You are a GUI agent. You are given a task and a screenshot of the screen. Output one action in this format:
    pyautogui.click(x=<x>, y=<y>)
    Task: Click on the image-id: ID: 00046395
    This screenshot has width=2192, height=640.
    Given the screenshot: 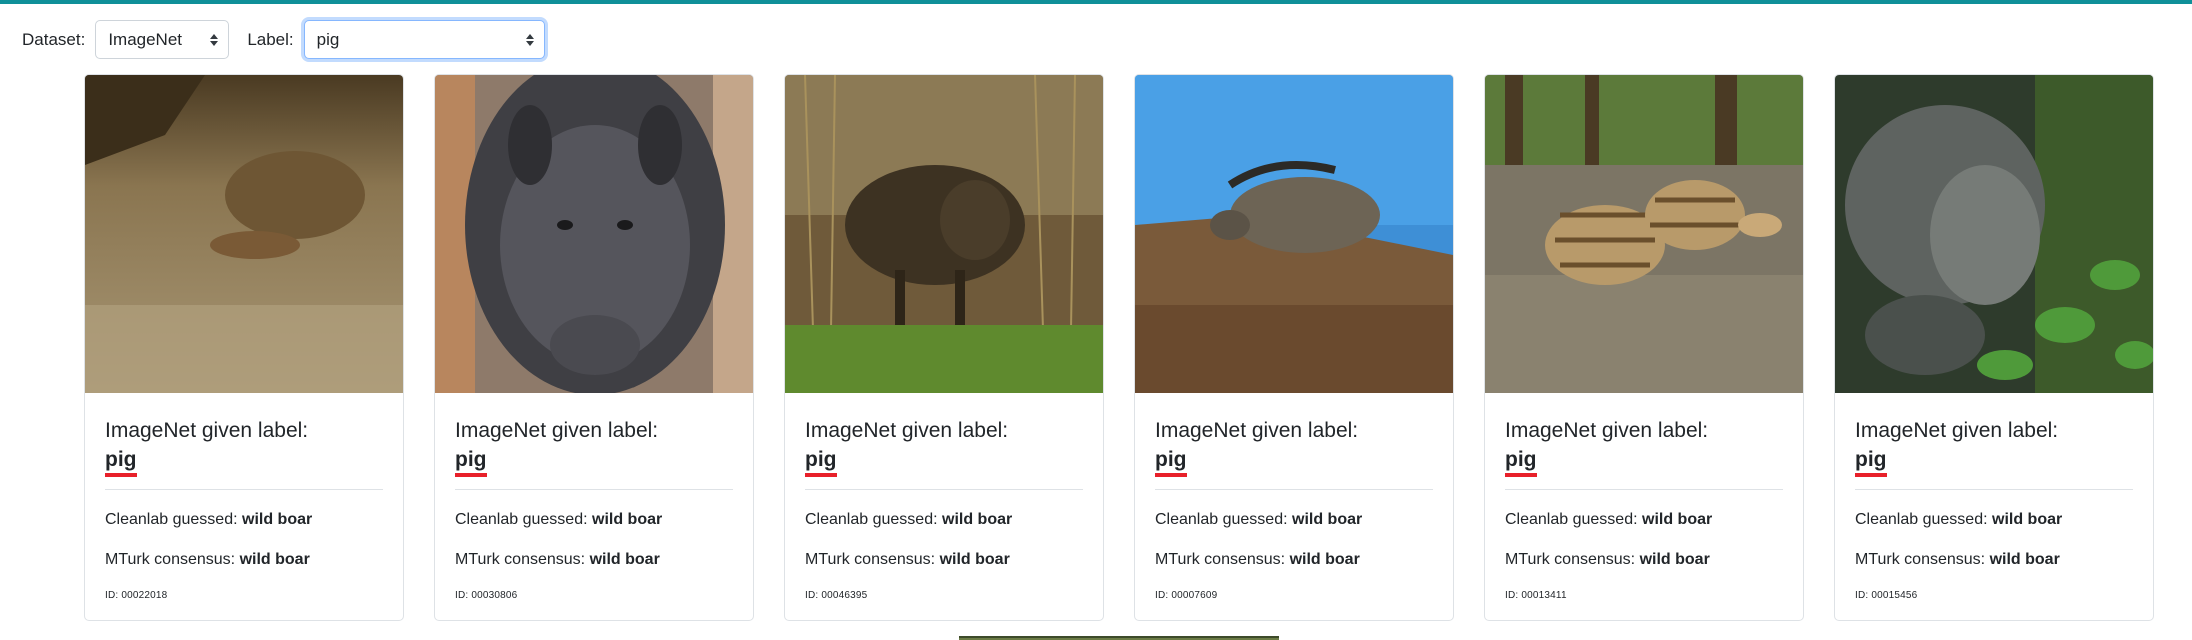 What is the action you would take?
    pyautogui.click(x=836, y=595)
    